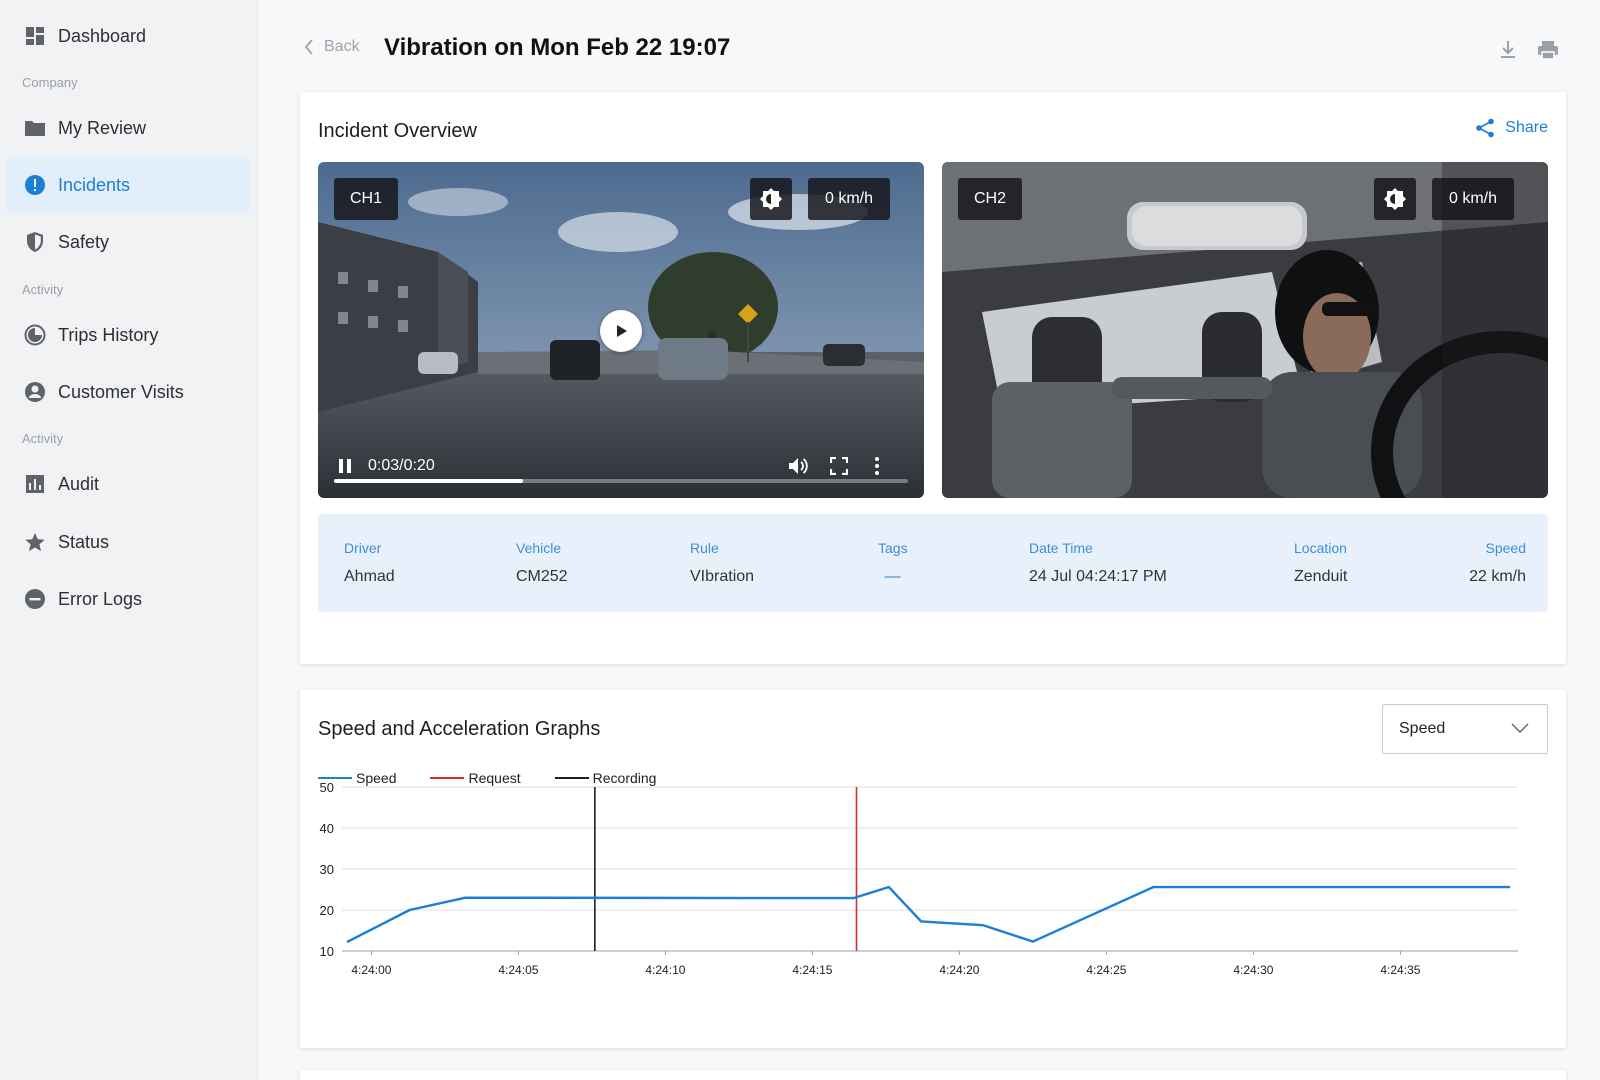 This screenshot has width=1600, height=1080. What do you see at coordinates (35, 599) in the screenshot?
I see `minus-circle-icon` at bounding box center [35, 599].